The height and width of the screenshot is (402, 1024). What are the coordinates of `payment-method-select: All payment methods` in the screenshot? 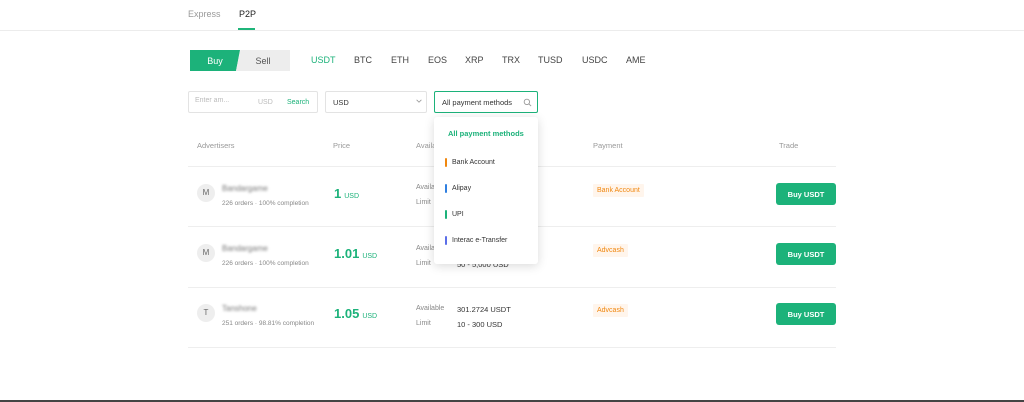 It's located at (486, 102).